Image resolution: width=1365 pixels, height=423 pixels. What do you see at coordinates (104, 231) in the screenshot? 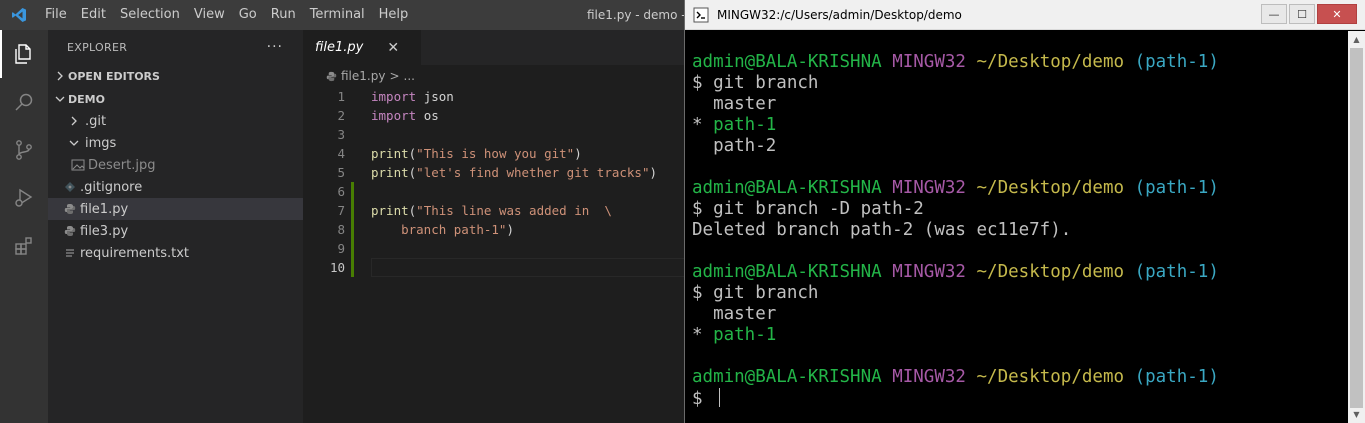
I see `tree-item-label: file3.py` at bounding box center [104, 231].